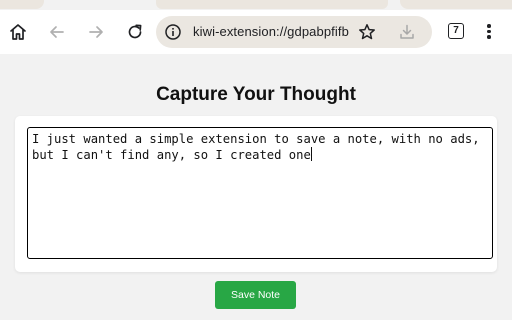 The width and height of the screenshot is (512, 320). What do you see at coordinates (255, 295) in the screenshot?
I see `save-note-button: Save Note` at bounding box center [255, 295].